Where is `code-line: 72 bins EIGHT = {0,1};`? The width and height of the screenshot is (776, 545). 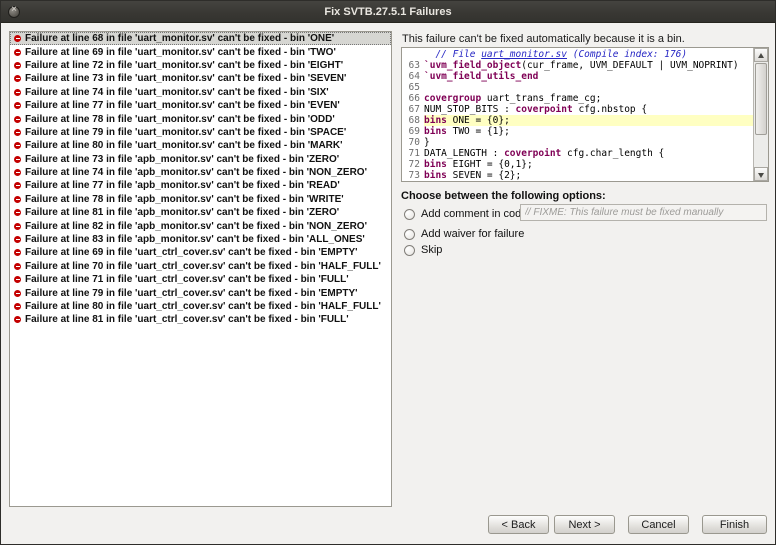
code-line: 72 bins EIGHT = {0,1}; is located at coordinates (577, 164).